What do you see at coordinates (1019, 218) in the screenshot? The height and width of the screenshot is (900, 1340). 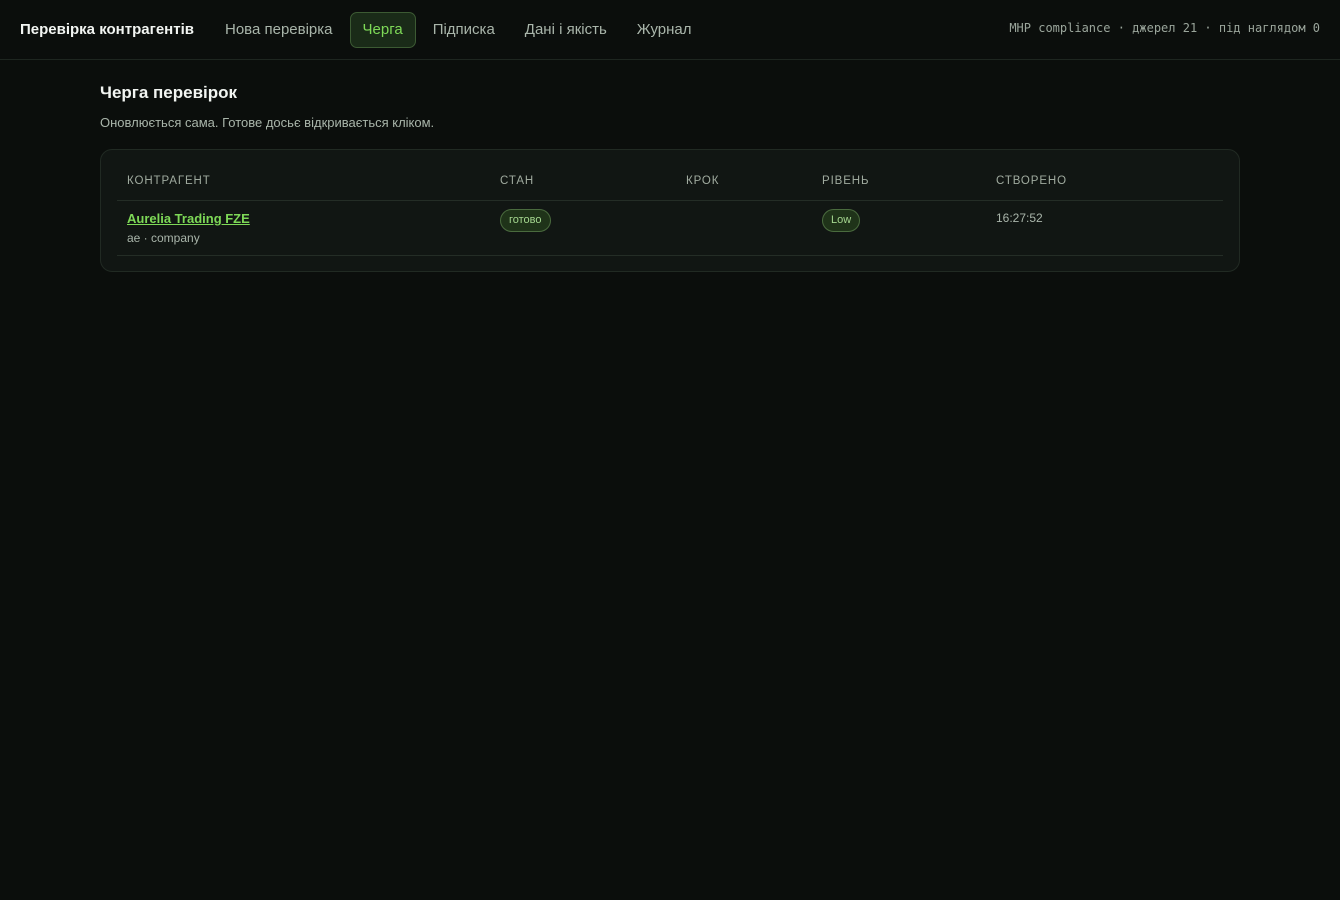 I see `created-time: 16:27:52` at bounding box center [1019, 218].